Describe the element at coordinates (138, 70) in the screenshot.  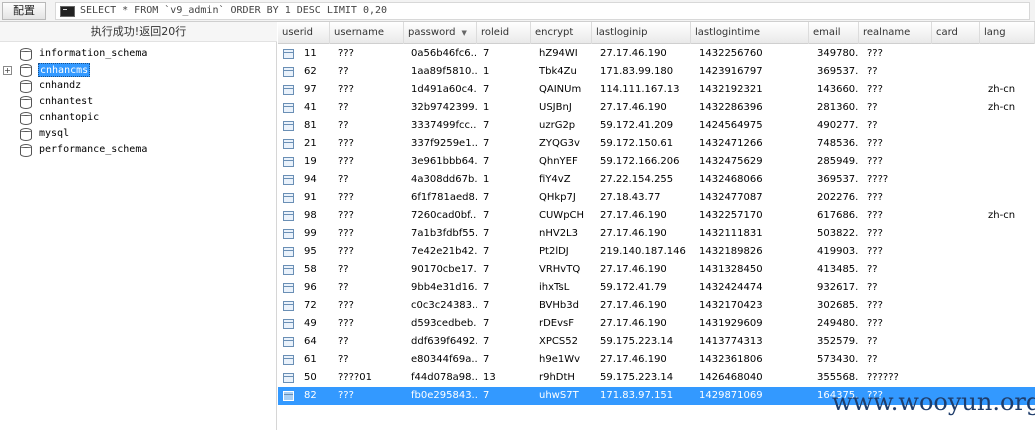
I see `database-item: + cnhancms` at that location.